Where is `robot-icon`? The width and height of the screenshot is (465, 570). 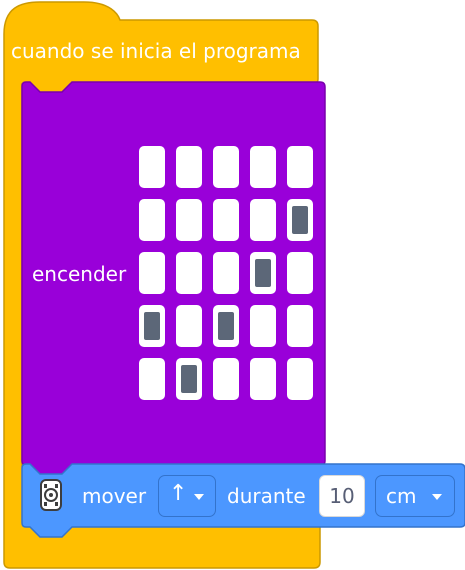
robot-icon is located at coordinates (51, 495).